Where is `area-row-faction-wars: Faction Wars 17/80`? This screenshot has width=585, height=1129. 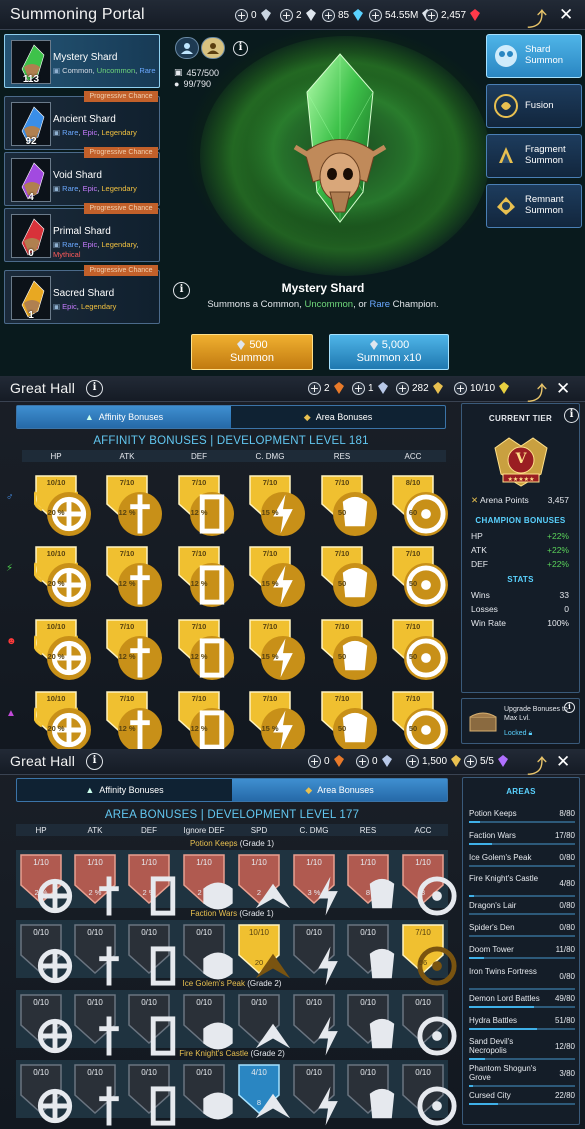
area-row-faction-wars: Faction Wars 17/80 is located at coordinates (522, 838).